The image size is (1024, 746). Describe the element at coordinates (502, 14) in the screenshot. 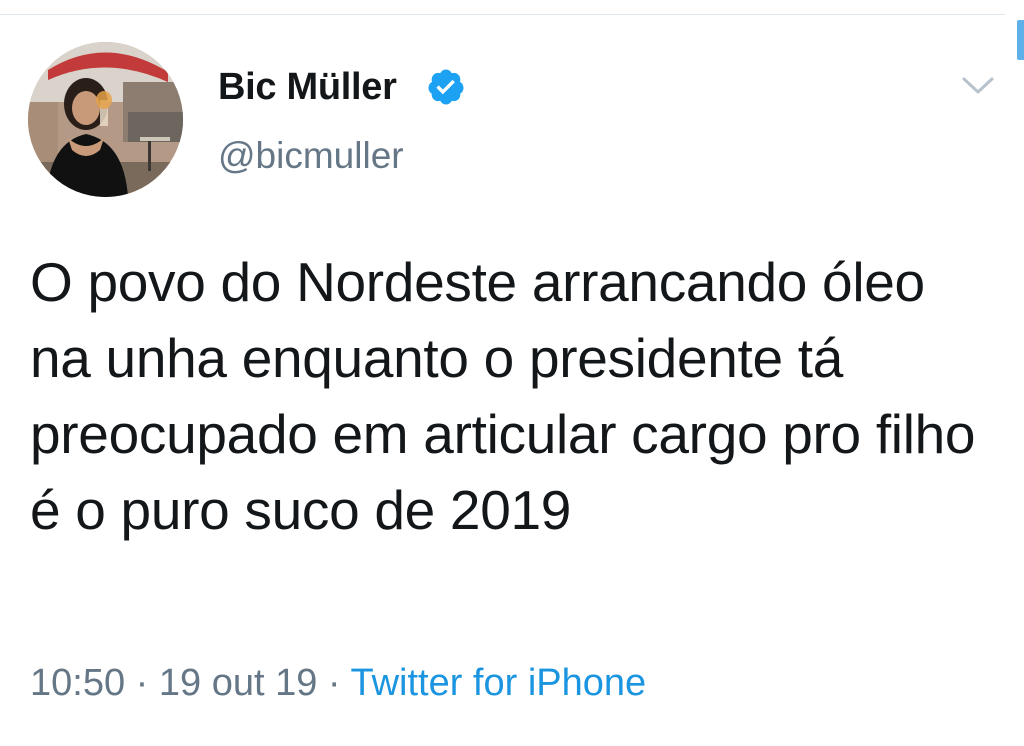

I see `divider` at that location.